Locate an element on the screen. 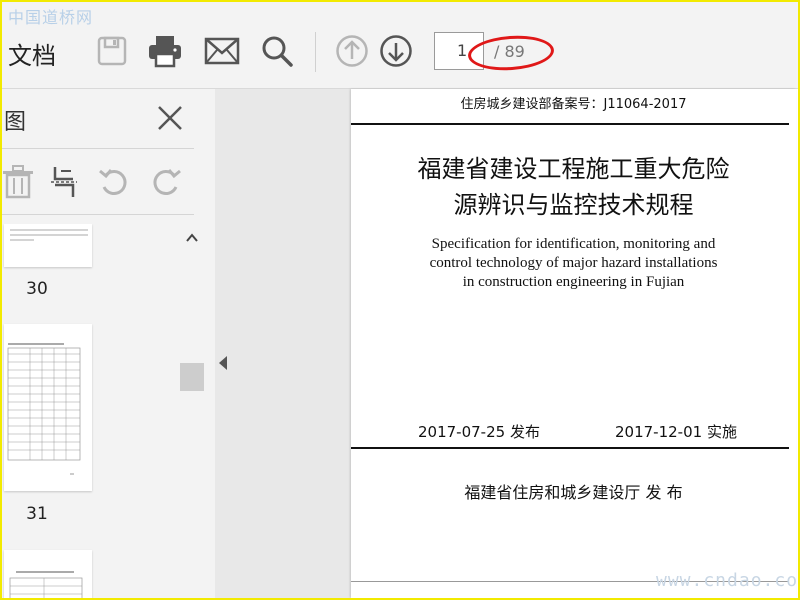 This screenshot has width=800, height=600. extract-pages-icon is located at coordinates (64, 182).